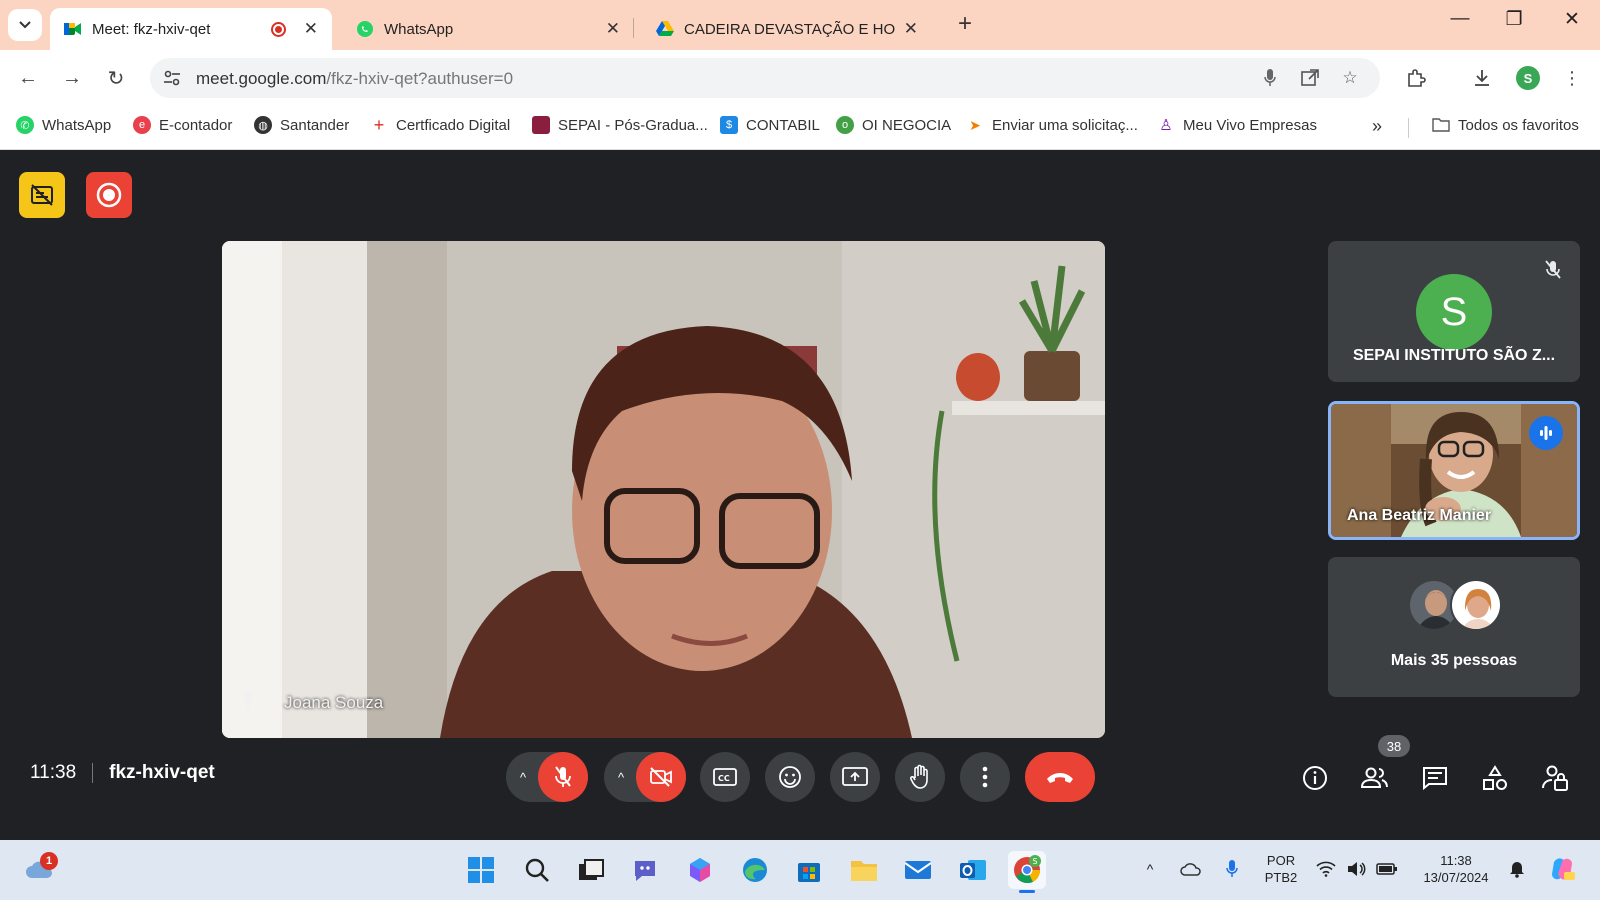  I want to click on all-bookmarks-button: Todos os favoritos, so click(1505, 125).